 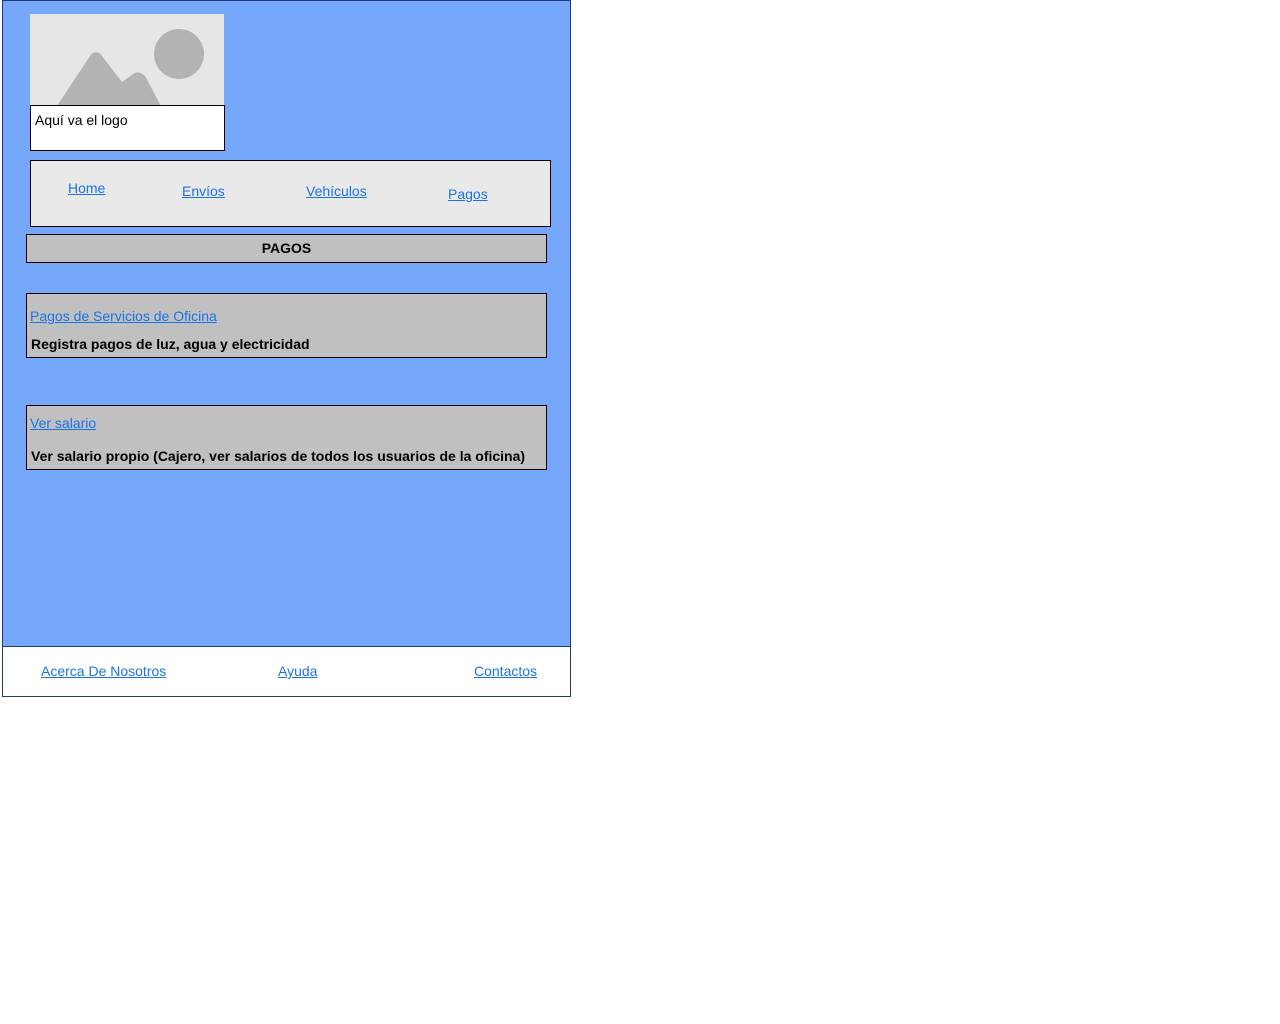 I want to click on card-link-ver-salario: Ver salario, so click(x=63, y=423).